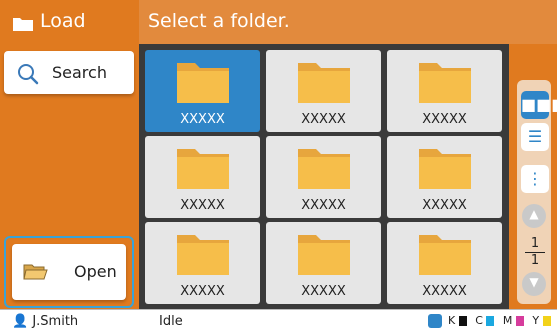 This screenshot has height=331, width=557. I want to click on ink-c-label: C, so click(479, 320).